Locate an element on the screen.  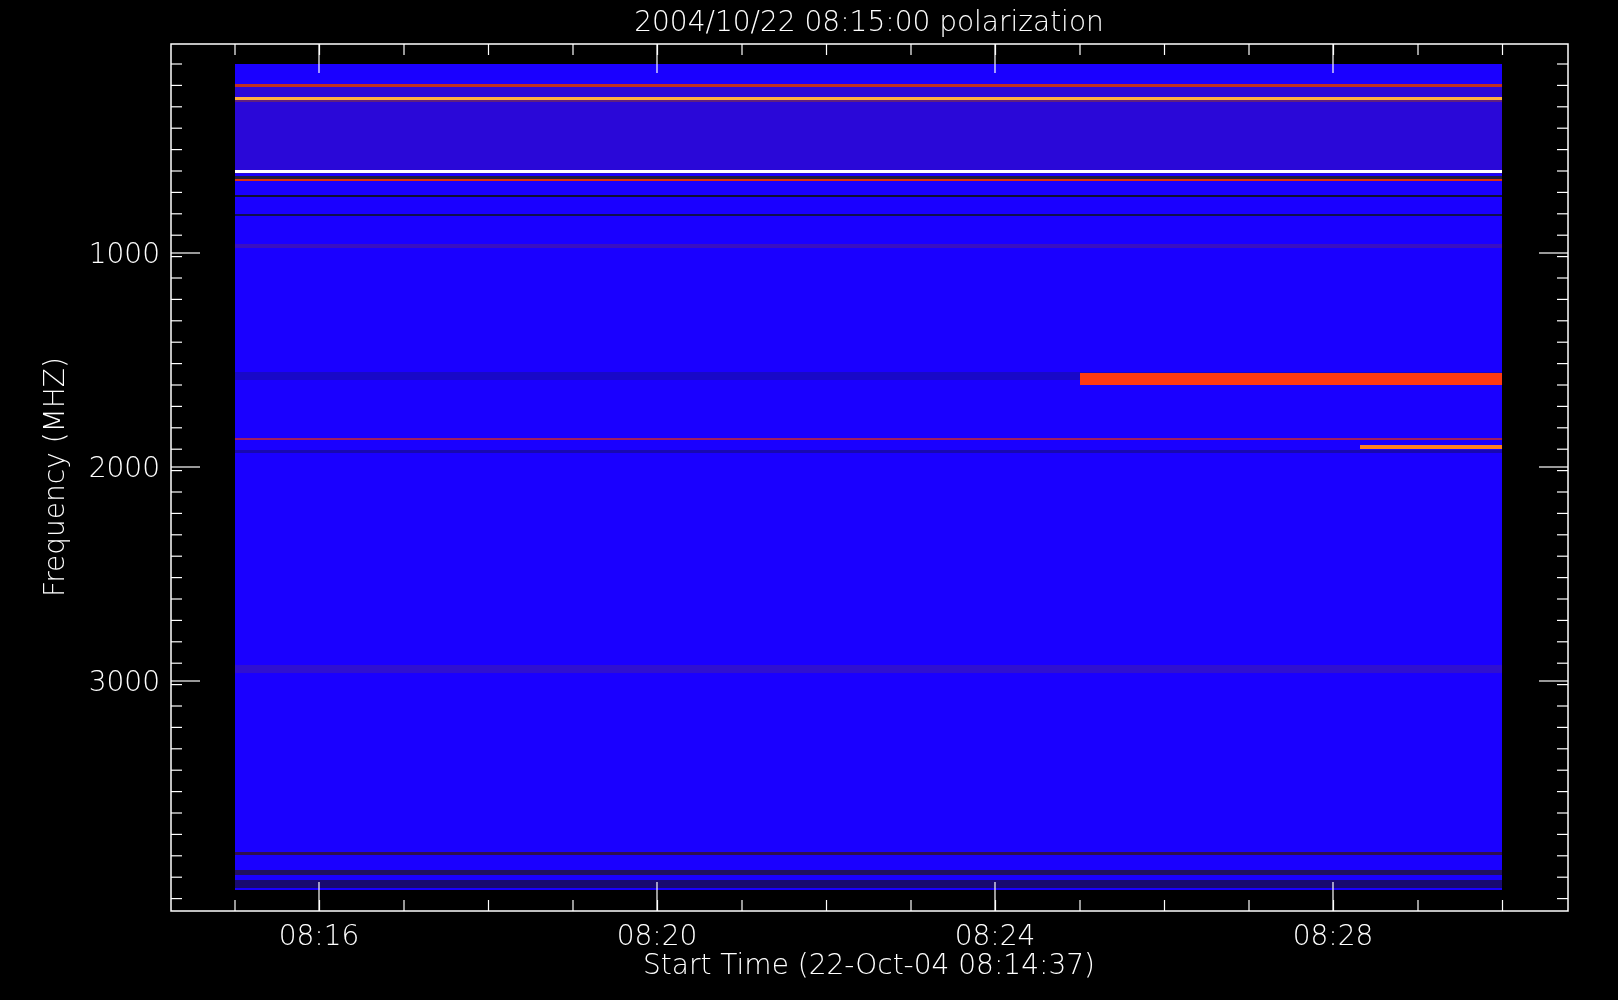
y-tick-label: 2000 is located at coordinates (124, 467).